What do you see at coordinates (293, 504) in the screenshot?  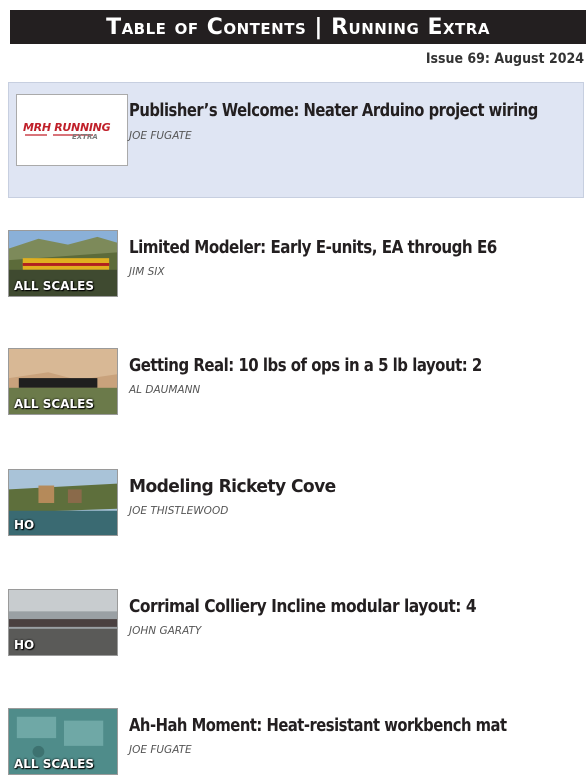 I see `toc-entry-rickety-cove: HO Modeling Rickety Cove JOE THISTLEWOOD` at bounding box center [293, 504].